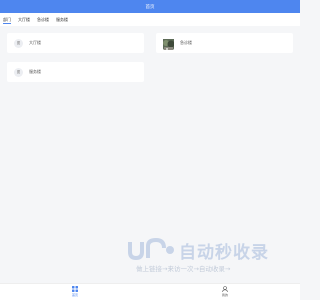 This screenshot has width=320, height=300. What do you see at coordinates (75, 289) in the screenshot?
I see `grid-icon` at bounding box center [75, 289].